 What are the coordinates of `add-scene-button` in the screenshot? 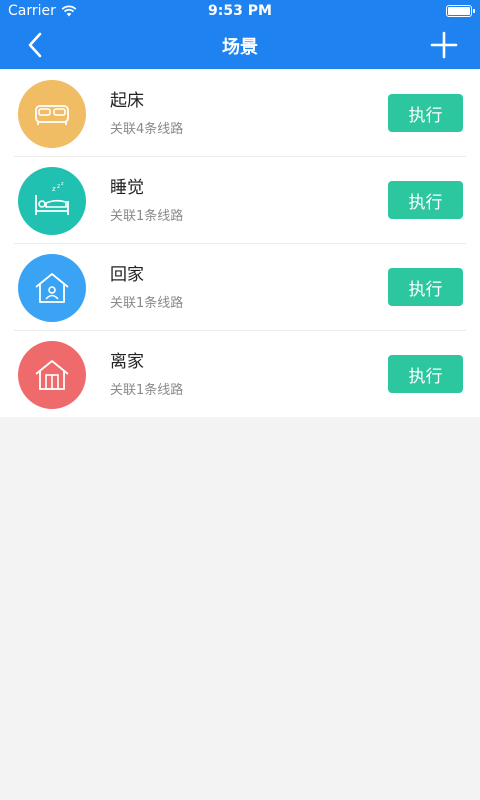 It's located at (444, 45).